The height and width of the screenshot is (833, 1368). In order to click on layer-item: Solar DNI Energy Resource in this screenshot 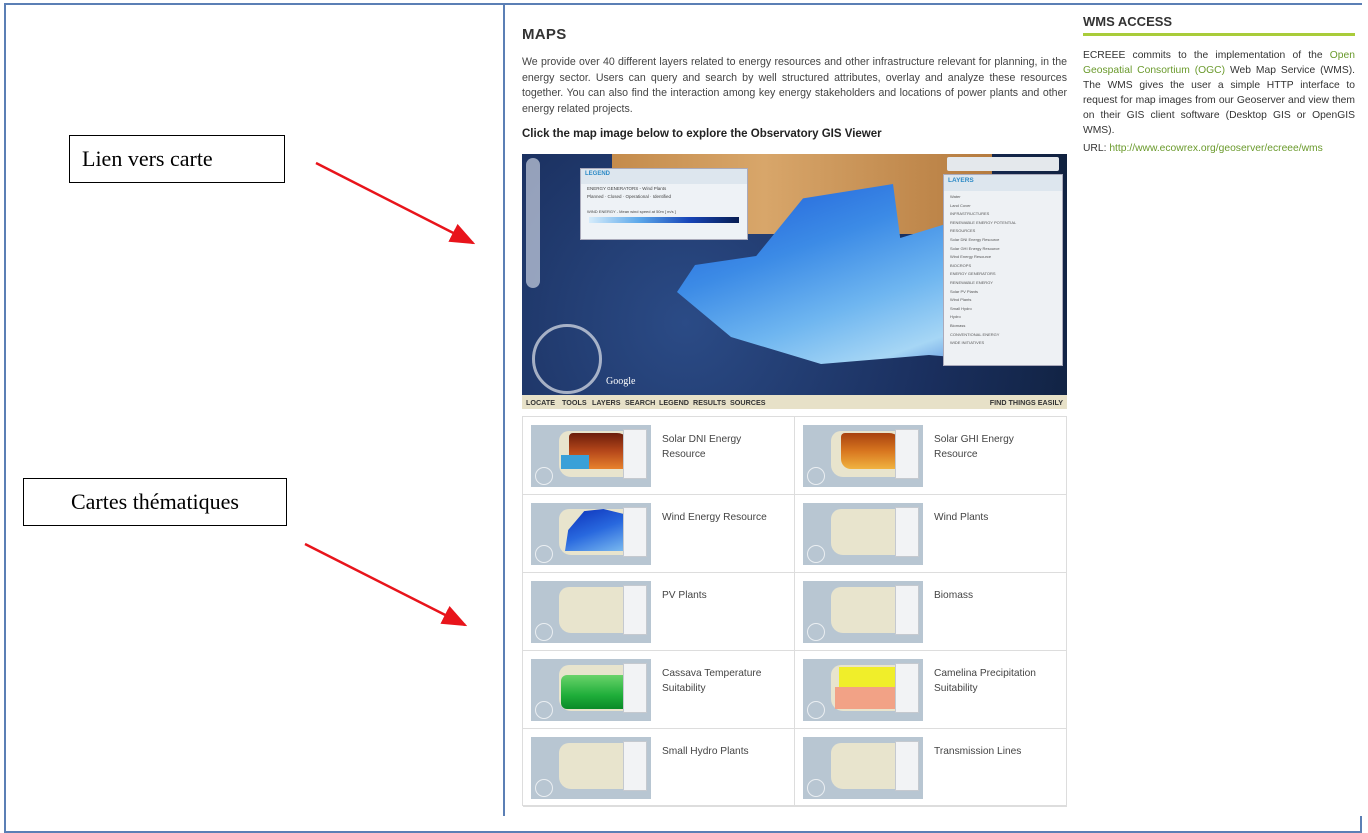, I will do `click(1003, 240)`.